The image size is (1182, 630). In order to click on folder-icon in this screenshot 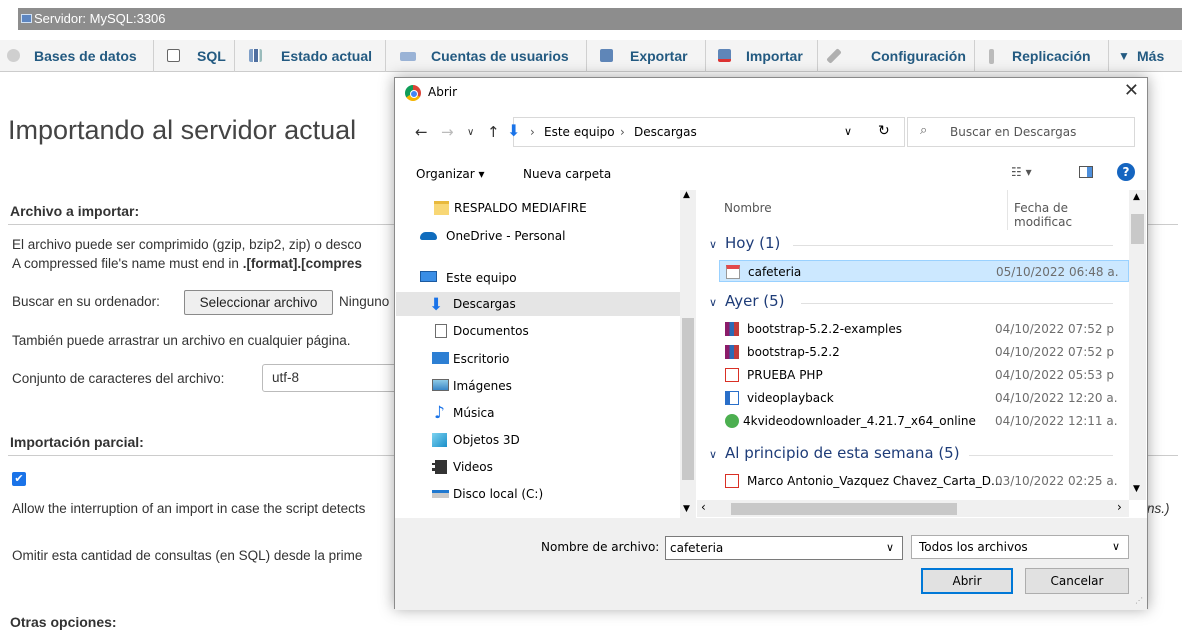, I will do `click(441, 208)`.